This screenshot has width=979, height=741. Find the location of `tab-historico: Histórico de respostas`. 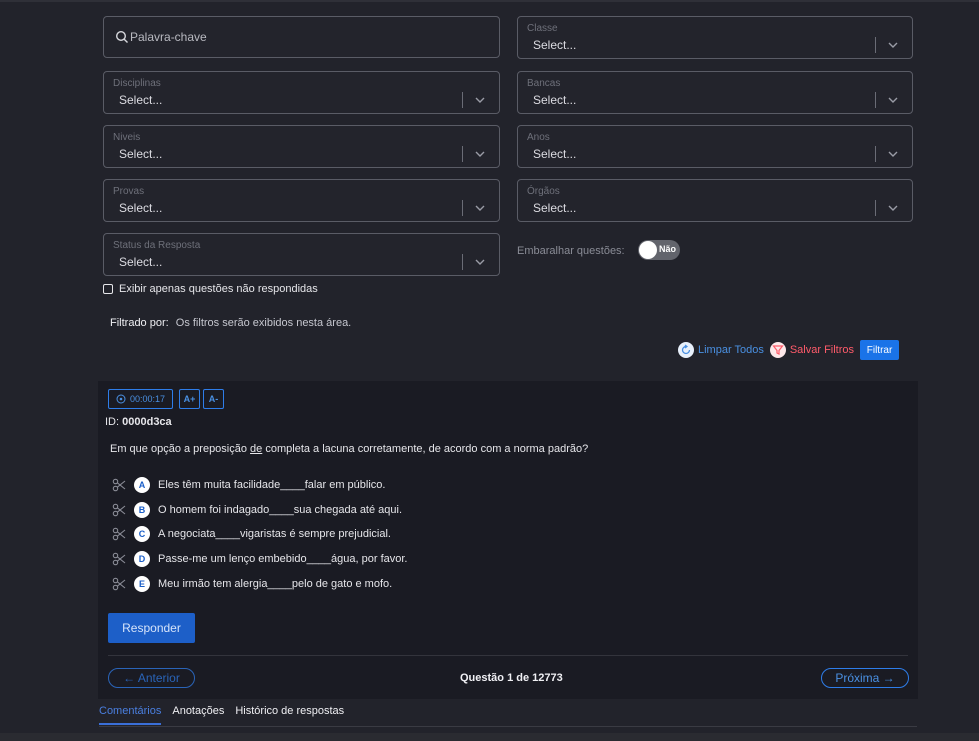

tab-historico: Histórico de respostas is located at coordinates (289, 715).